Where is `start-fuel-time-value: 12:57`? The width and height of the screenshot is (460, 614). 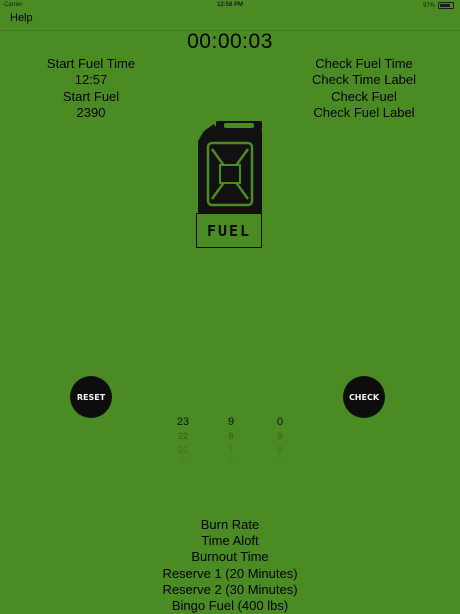
start-fuel-time-value: 12:57 is located at coordinates (91, 80).